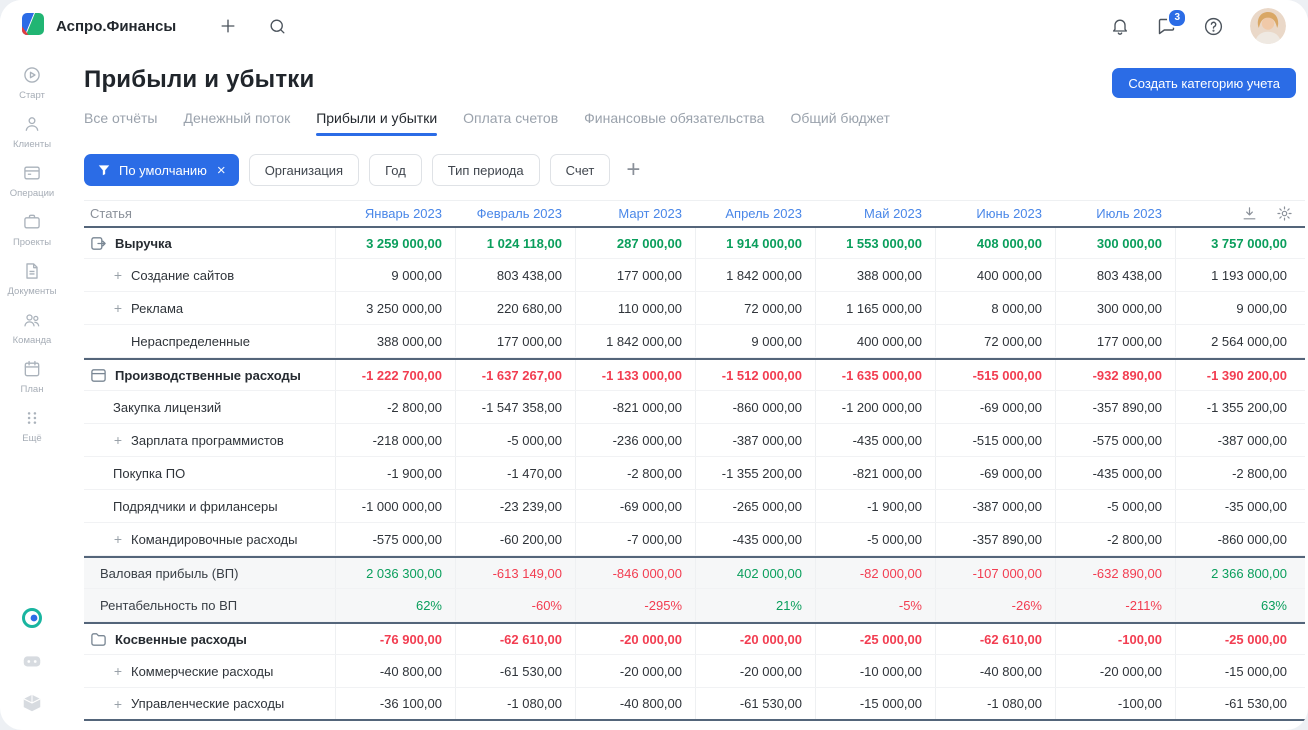  What do you see at coordinates (580, 170) in the screenshot?
I see `filter-chip-account: Счет` at bounding box center [580, 170].